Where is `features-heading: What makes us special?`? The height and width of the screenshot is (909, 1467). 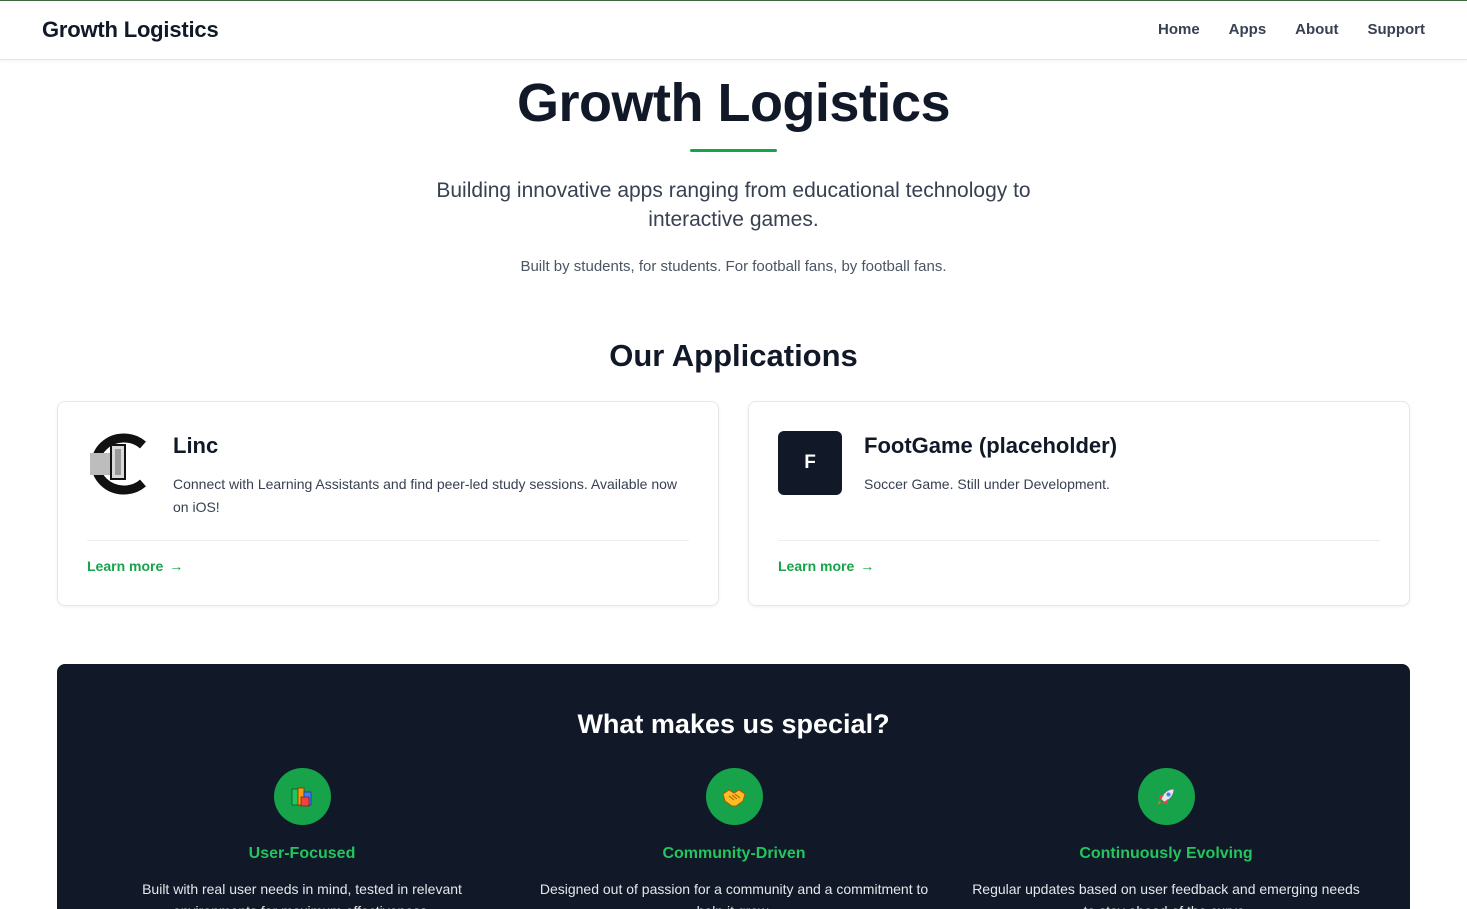 features-heading: What makes us special? is located at coordinates (733, 724).